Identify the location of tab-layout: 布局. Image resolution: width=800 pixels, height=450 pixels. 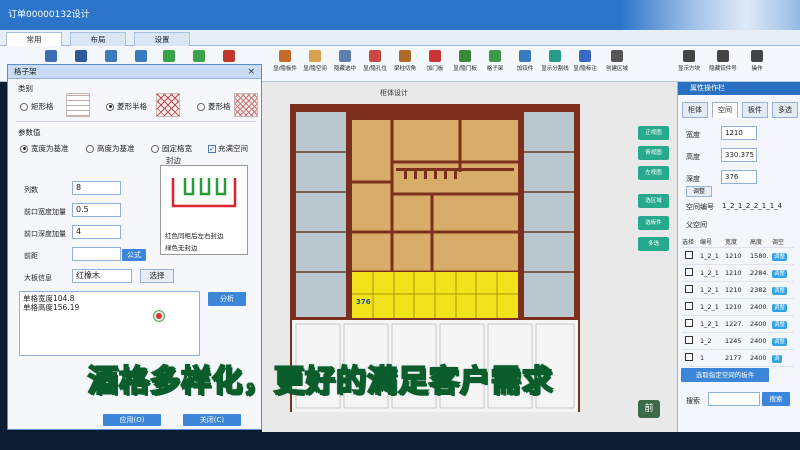
(98, 39).